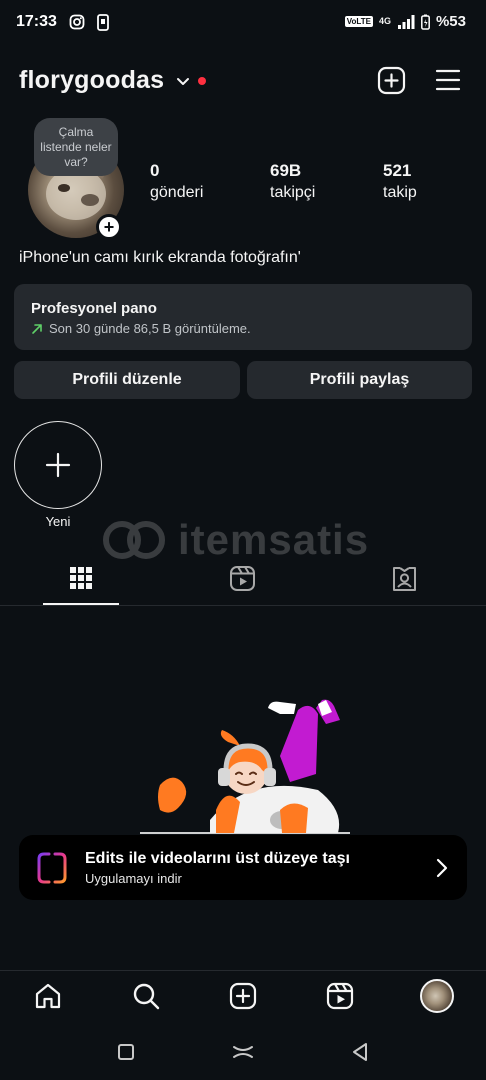  Describe the element at coordinates (217, 858) in the screenshot. I see `banner-title: Edits ile videolarını üst düzeye taşı` at that location.